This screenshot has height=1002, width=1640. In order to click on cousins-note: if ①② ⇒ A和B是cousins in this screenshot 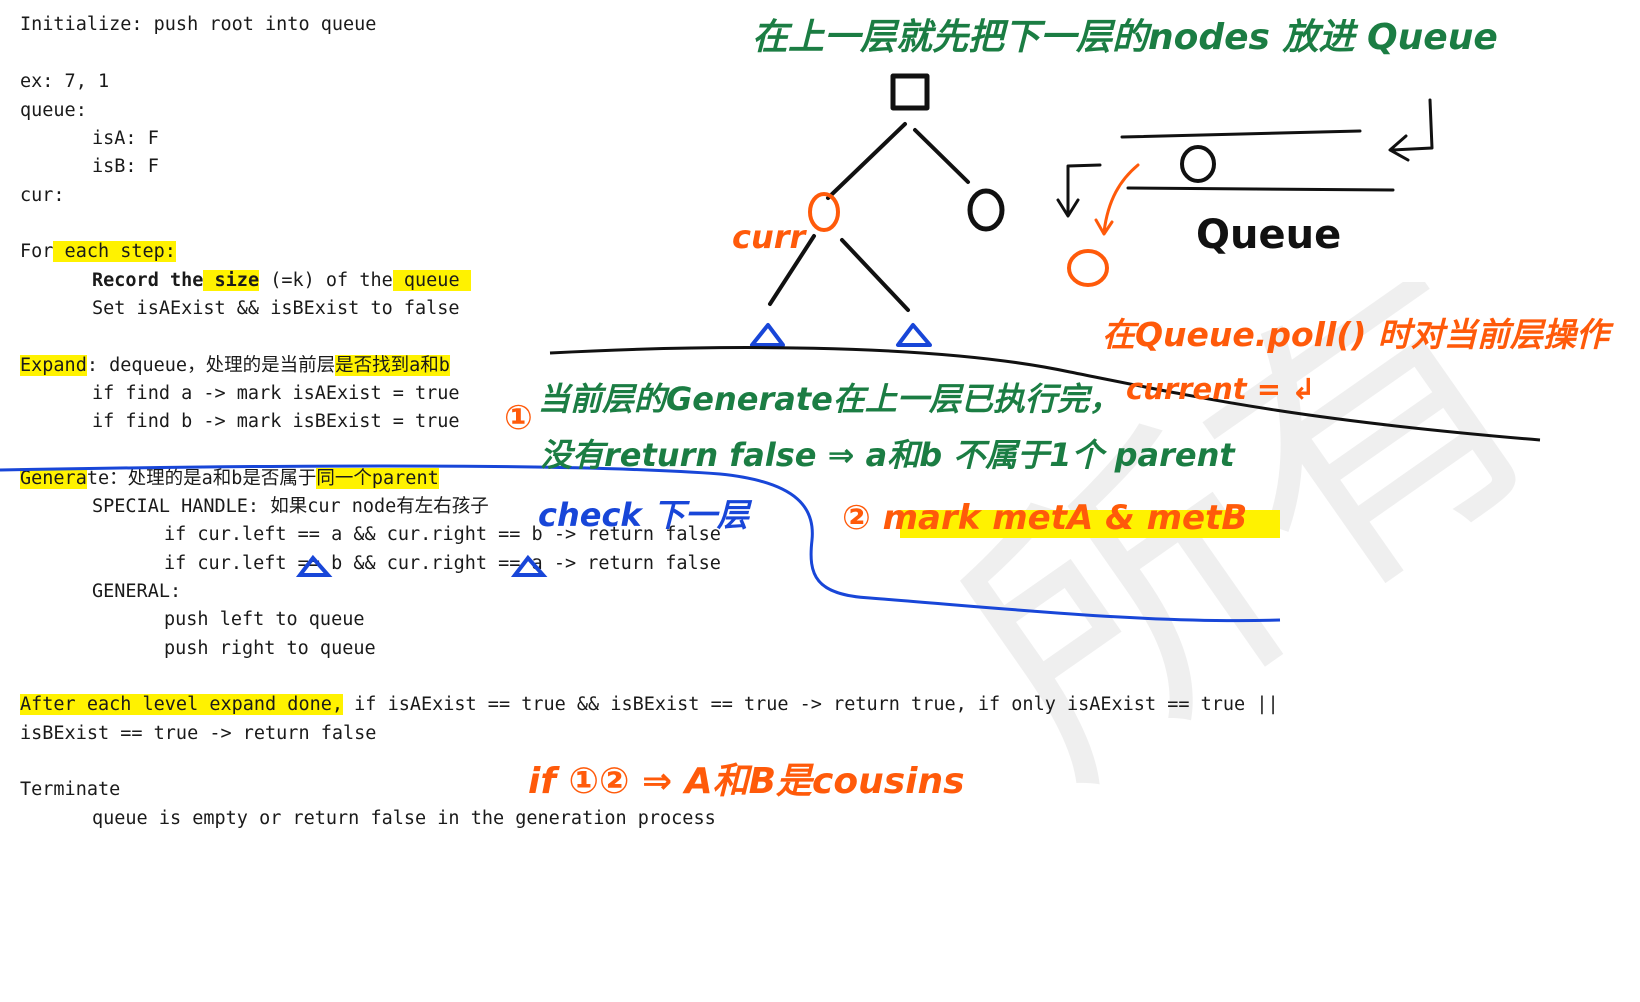, I will do `click(746, 781)`.